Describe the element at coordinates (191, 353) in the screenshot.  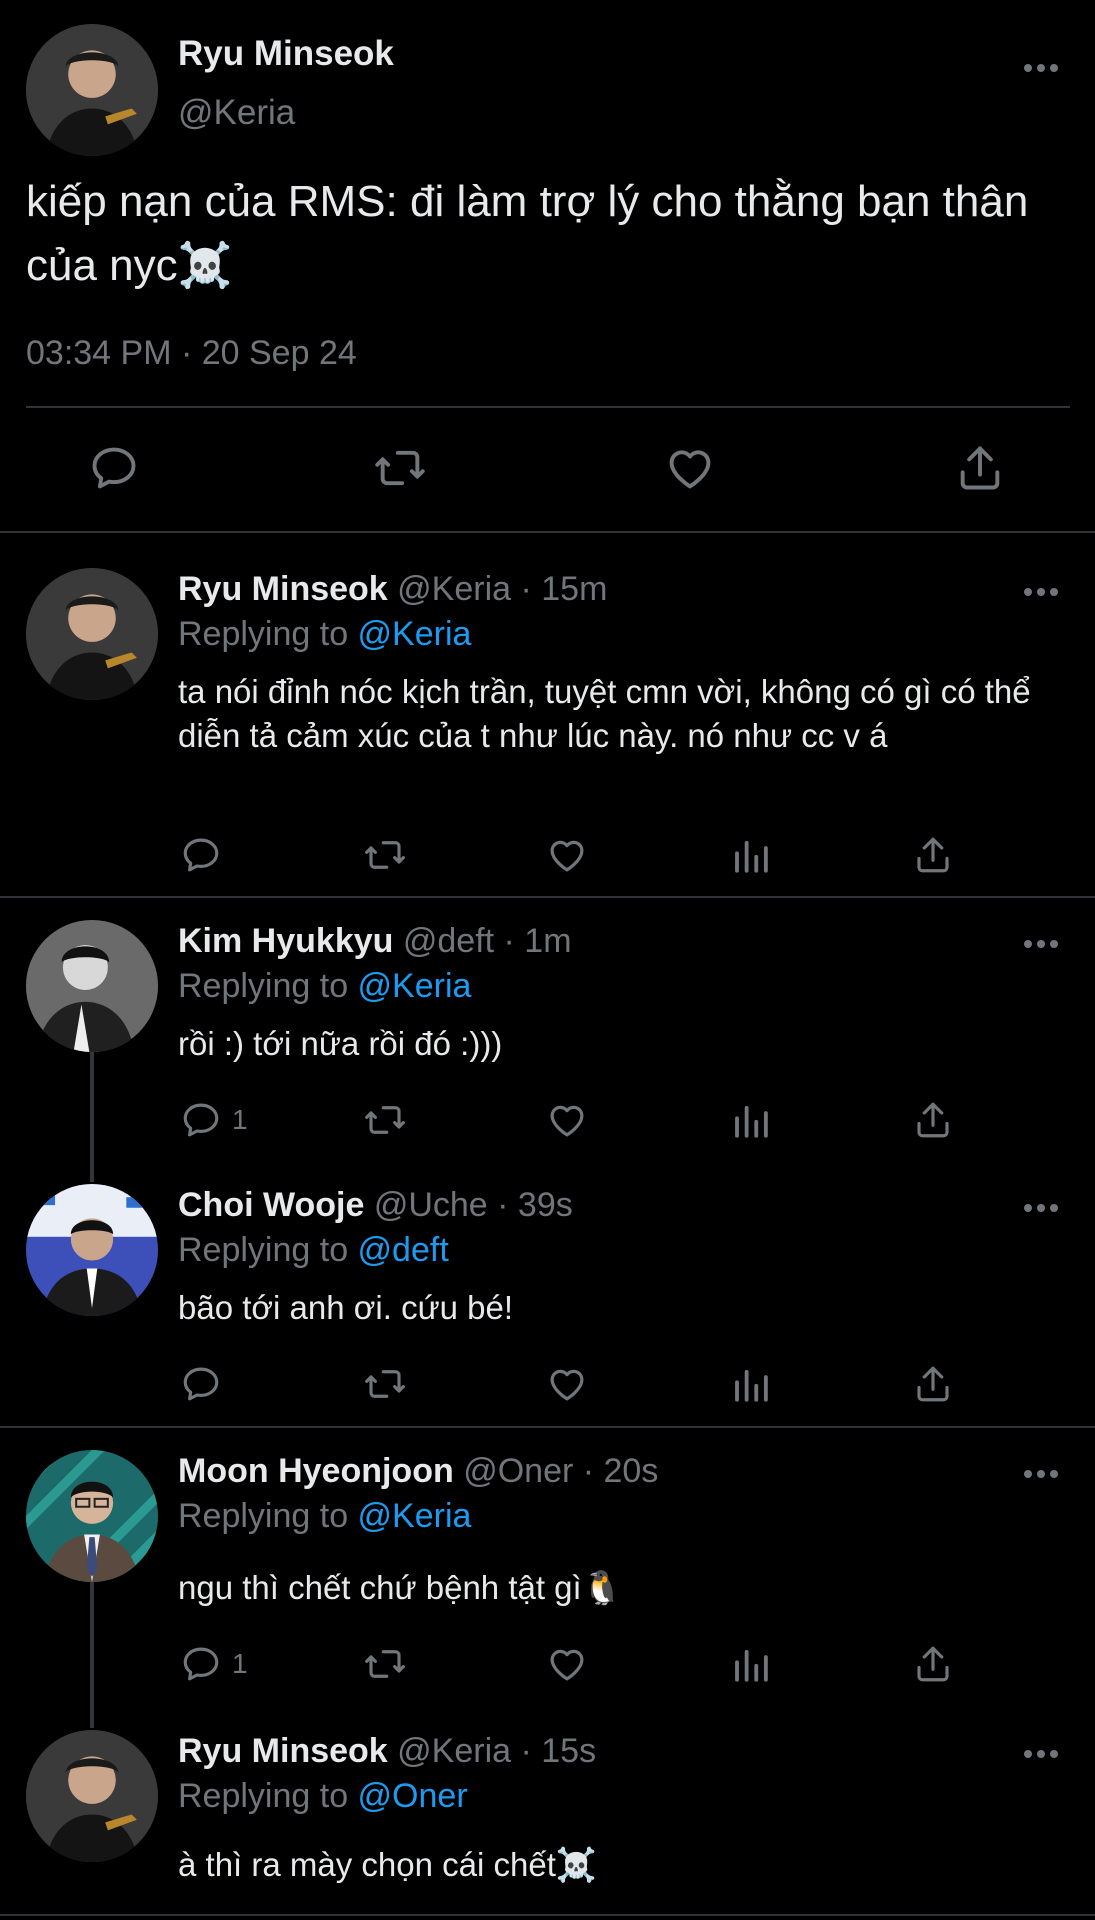
I see `tweet-timestamp: 03:34 PM · 20 Sep 24` at that location.